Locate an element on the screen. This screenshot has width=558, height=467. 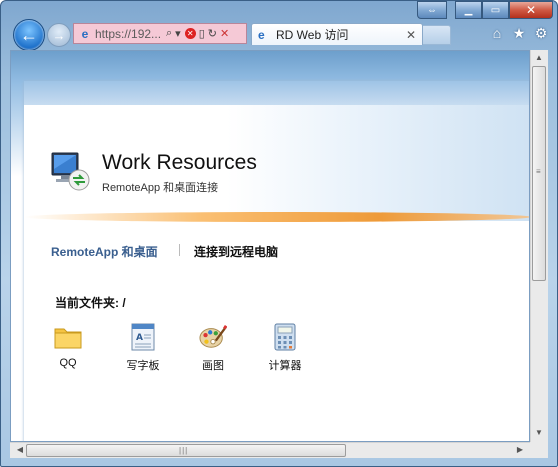
refresh-icon: ↻ is located at coordinates (212, 33).